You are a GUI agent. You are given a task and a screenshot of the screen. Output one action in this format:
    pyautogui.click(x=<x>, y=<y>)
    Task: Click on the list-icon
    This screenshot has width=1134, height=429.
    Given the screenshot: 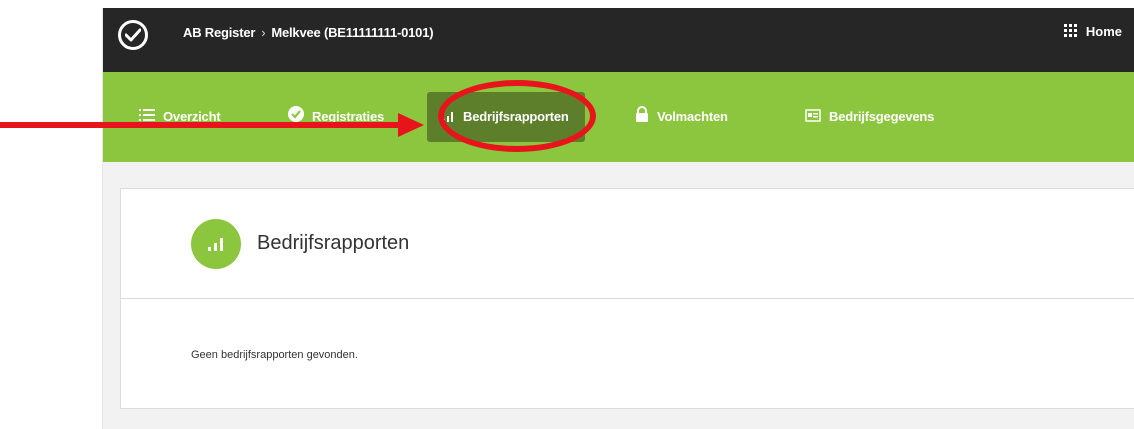 What is the action you would take?
    pyautogui.click(x=147, y=118)
    